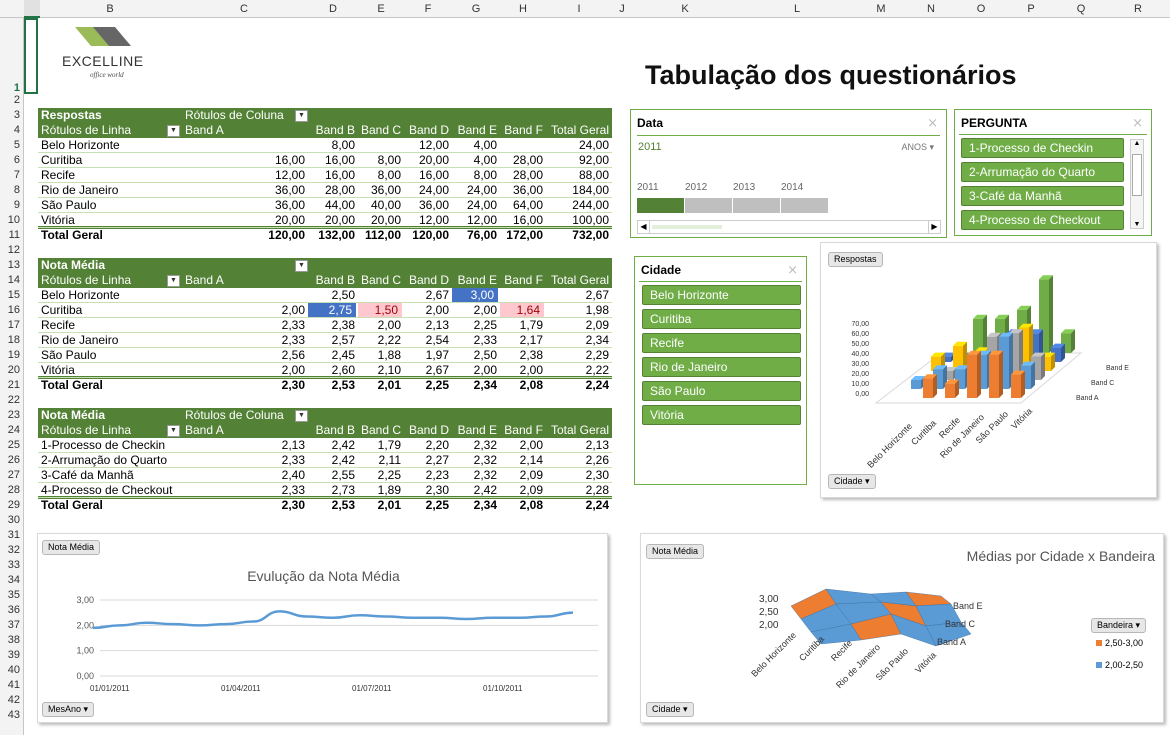 This screenshot has height=735, width=1170. Describe the element at coordinates (14, 505) in the screenshot. I see `row-label: 29` at that location.